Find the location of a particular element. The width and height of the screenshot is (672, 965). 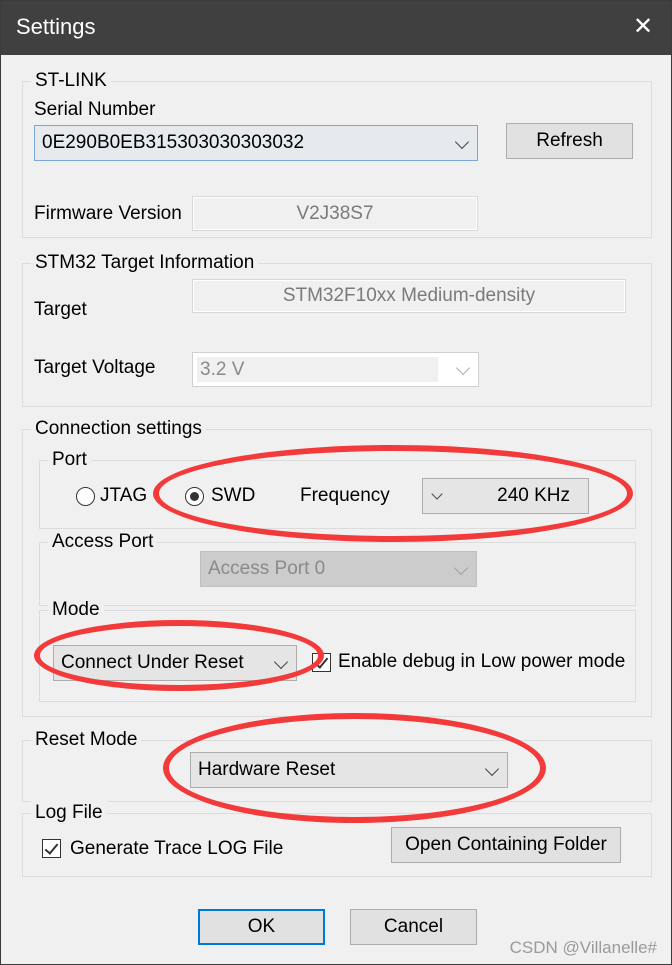

radio-jtag-circle is located at coordinates (85, 496).